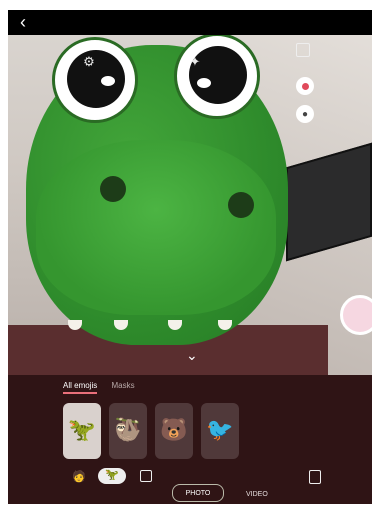 This screenshot has height=507, width=380. I want to click on dinosaur-eye-left, so click(95, 80).